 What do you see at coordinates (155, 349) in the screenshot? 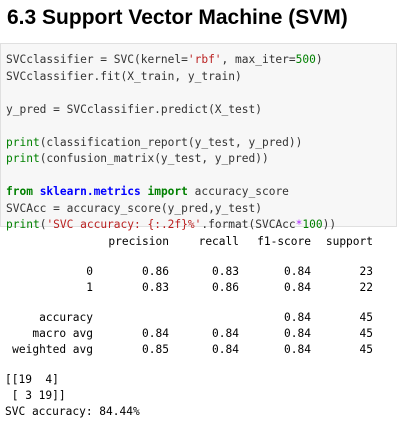
I see `report-cell: 0.85` at bounding box center [155, 349].